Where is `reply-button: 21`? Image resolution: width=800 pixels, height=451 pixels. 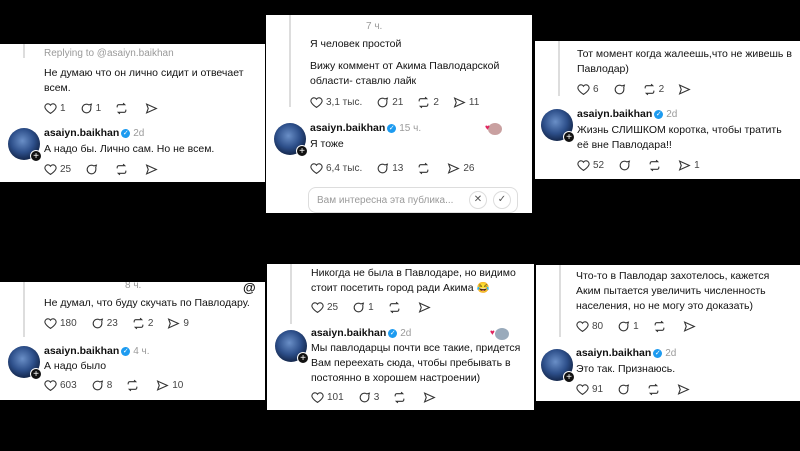 reply-button: 21 is located at coordinates (389, 102).